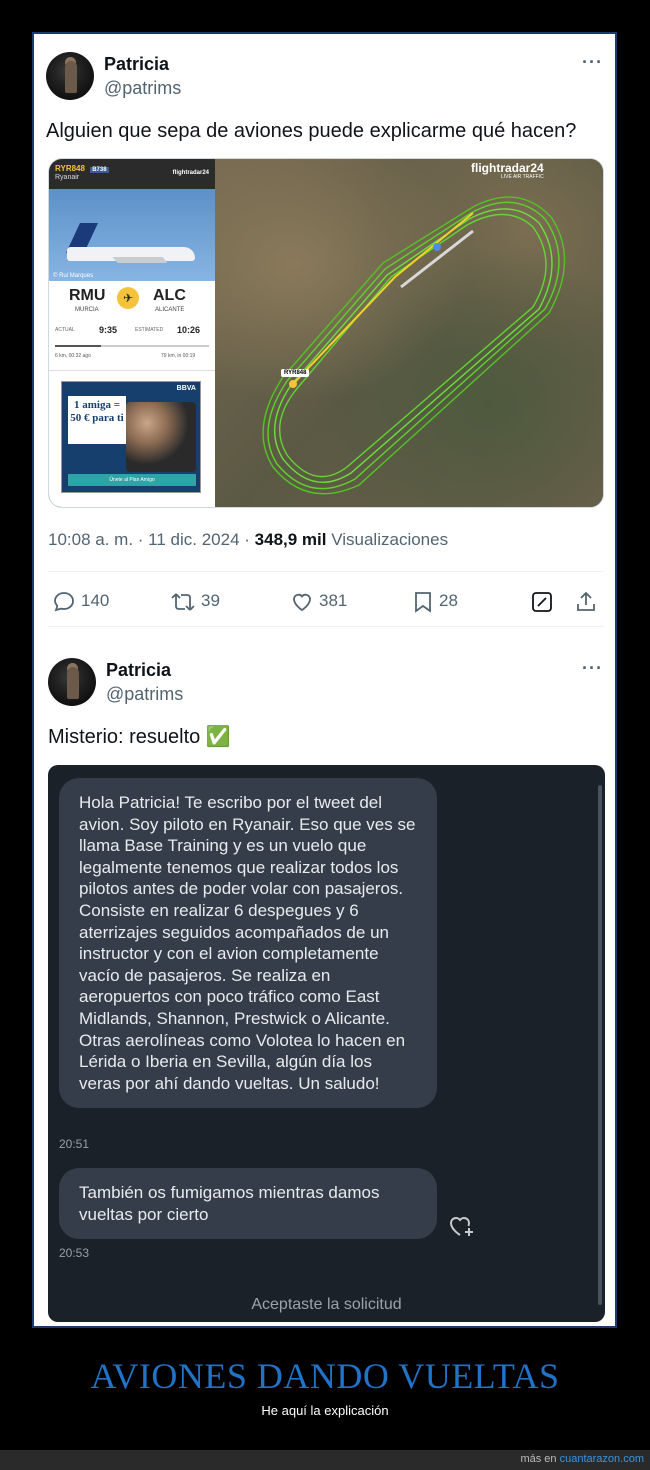  What do you see at coordinates (170, 310) in the screenshot?
I see `destination-city: ALICANTE` at bounding box center [170, 310].